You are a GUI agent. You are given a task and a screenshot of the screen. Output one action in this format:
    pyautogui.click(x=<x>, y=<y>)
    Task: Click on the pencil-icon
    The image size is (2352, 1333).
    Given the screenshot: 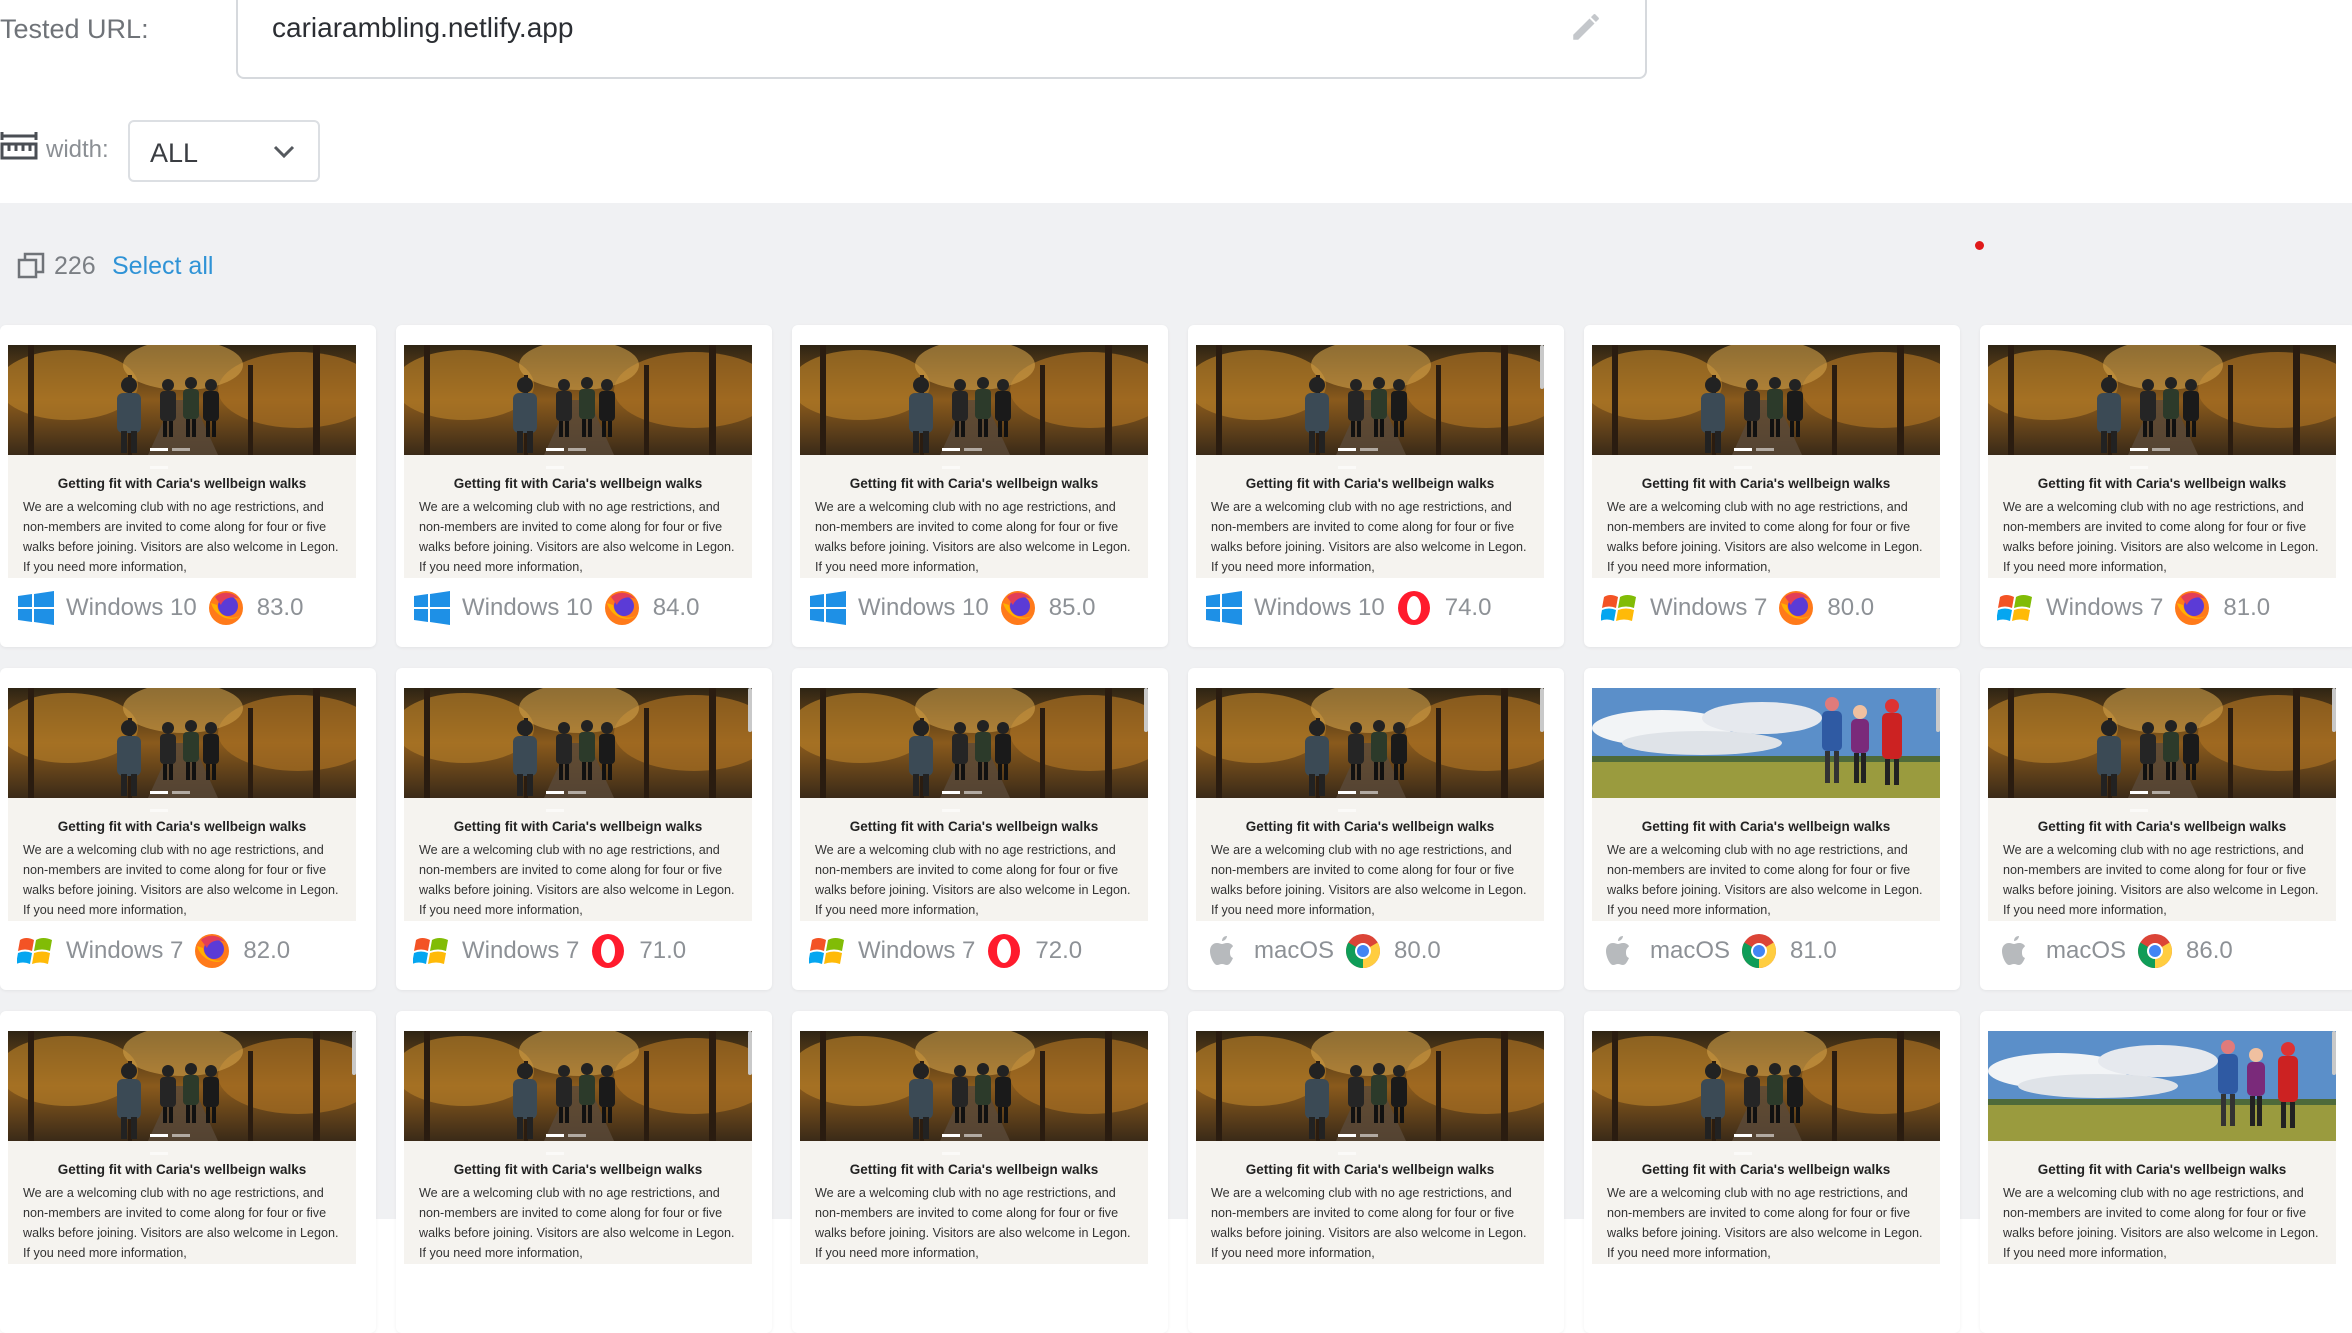 What is the action you would take?
    pyautogui.click(x=1586, y=27)
    